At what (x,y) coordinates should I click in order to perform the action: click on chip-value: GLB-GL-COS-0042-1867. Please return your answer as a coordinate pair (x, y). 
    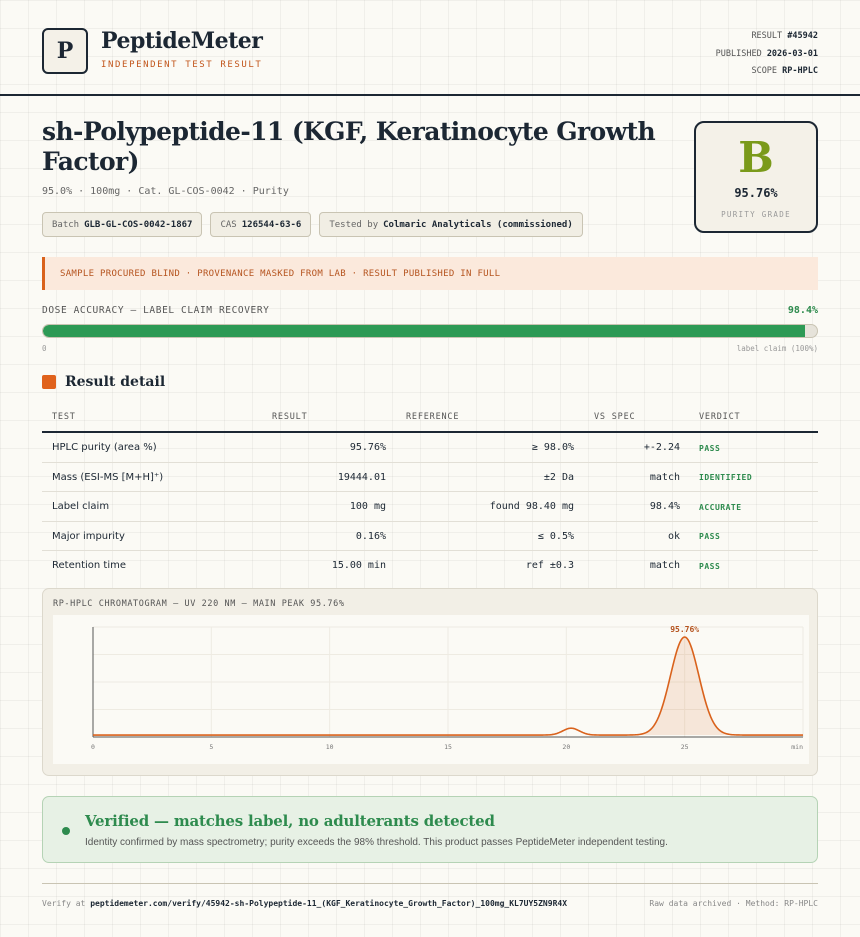
    Looking at the image, I should click on (138, 224).